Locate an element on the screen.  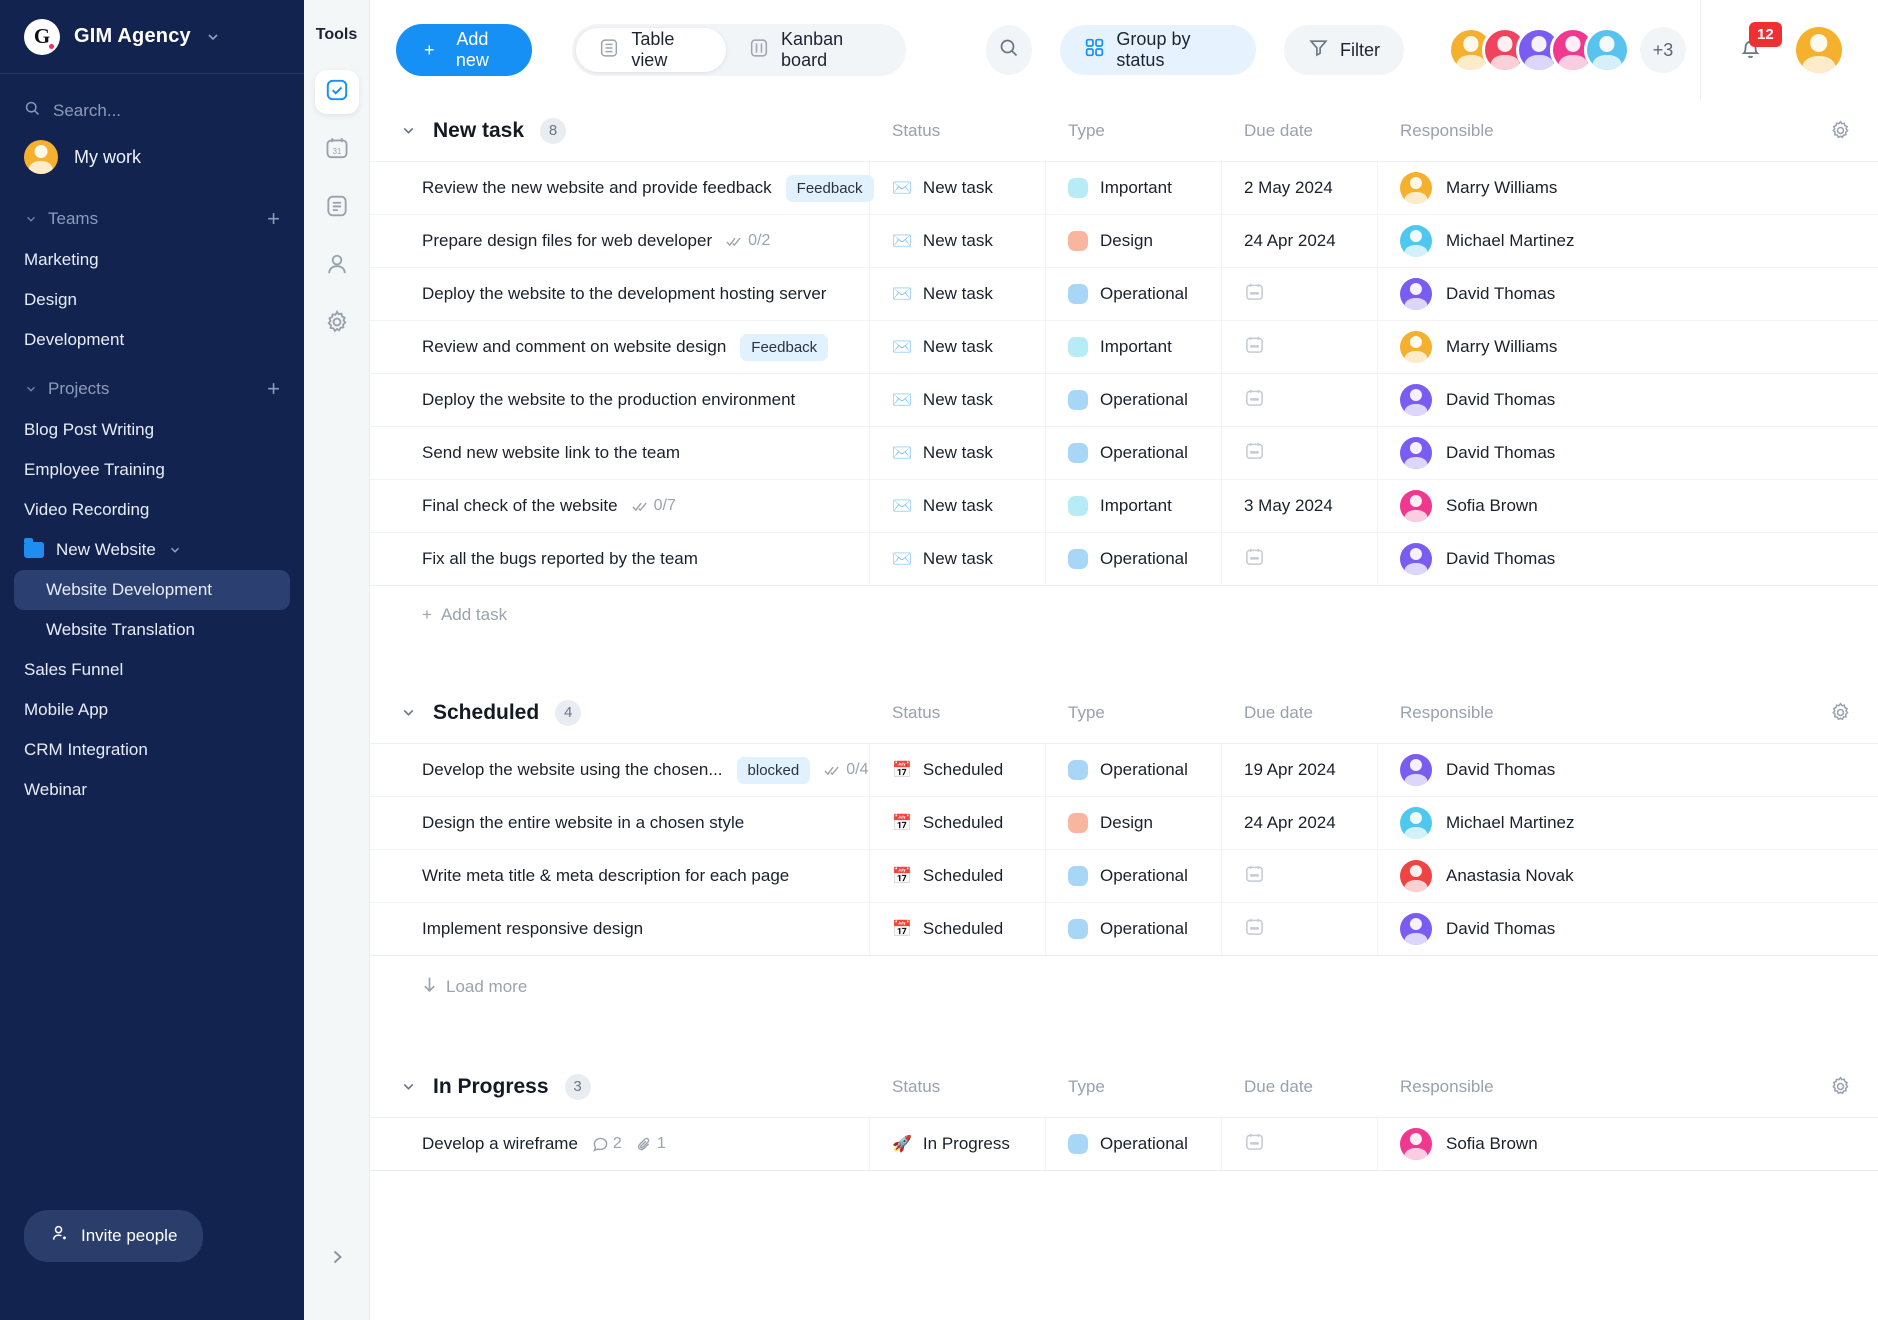
sidebar-item-blog-post-writing: Blog Post Writing is located at coordinates (152, 430).